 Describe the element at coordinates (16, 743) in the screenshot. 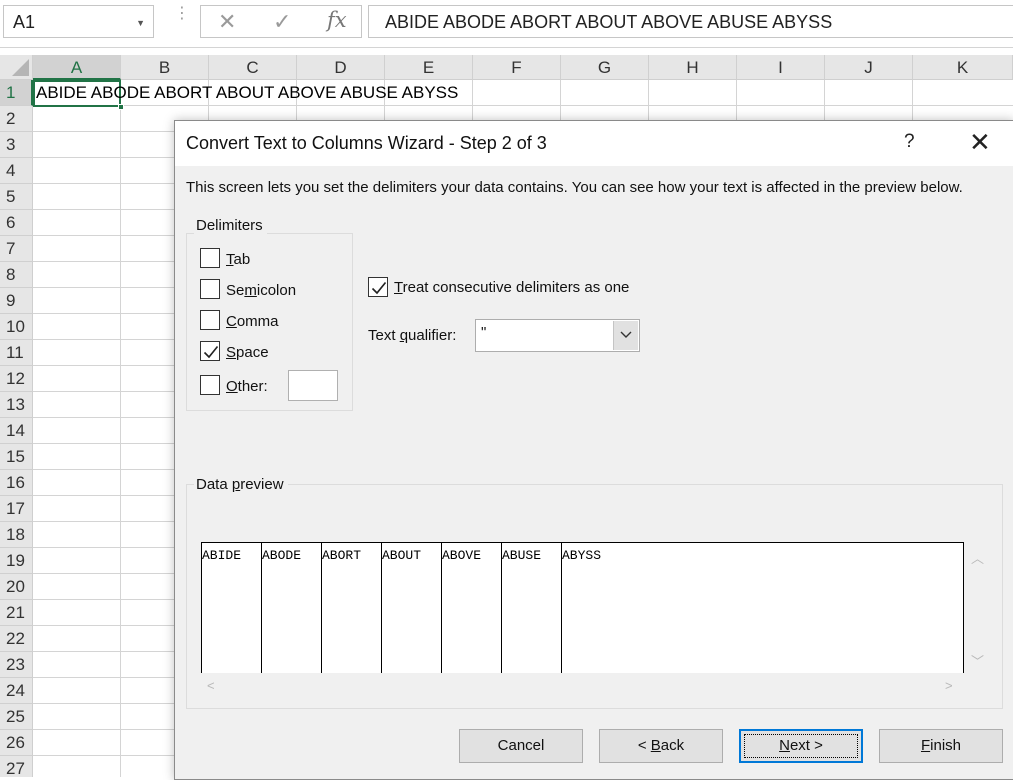

I see `row-header-26: 26` at that location.